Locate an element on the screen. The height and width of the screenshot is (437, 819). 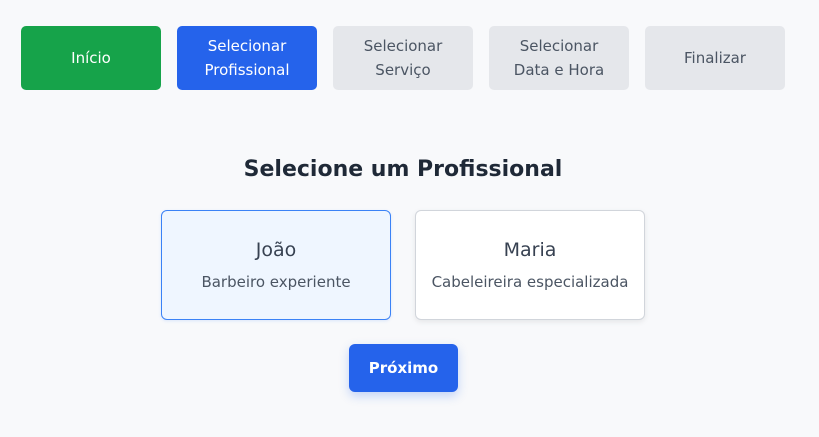
professional-name: João is located at coordinates (276, 250).